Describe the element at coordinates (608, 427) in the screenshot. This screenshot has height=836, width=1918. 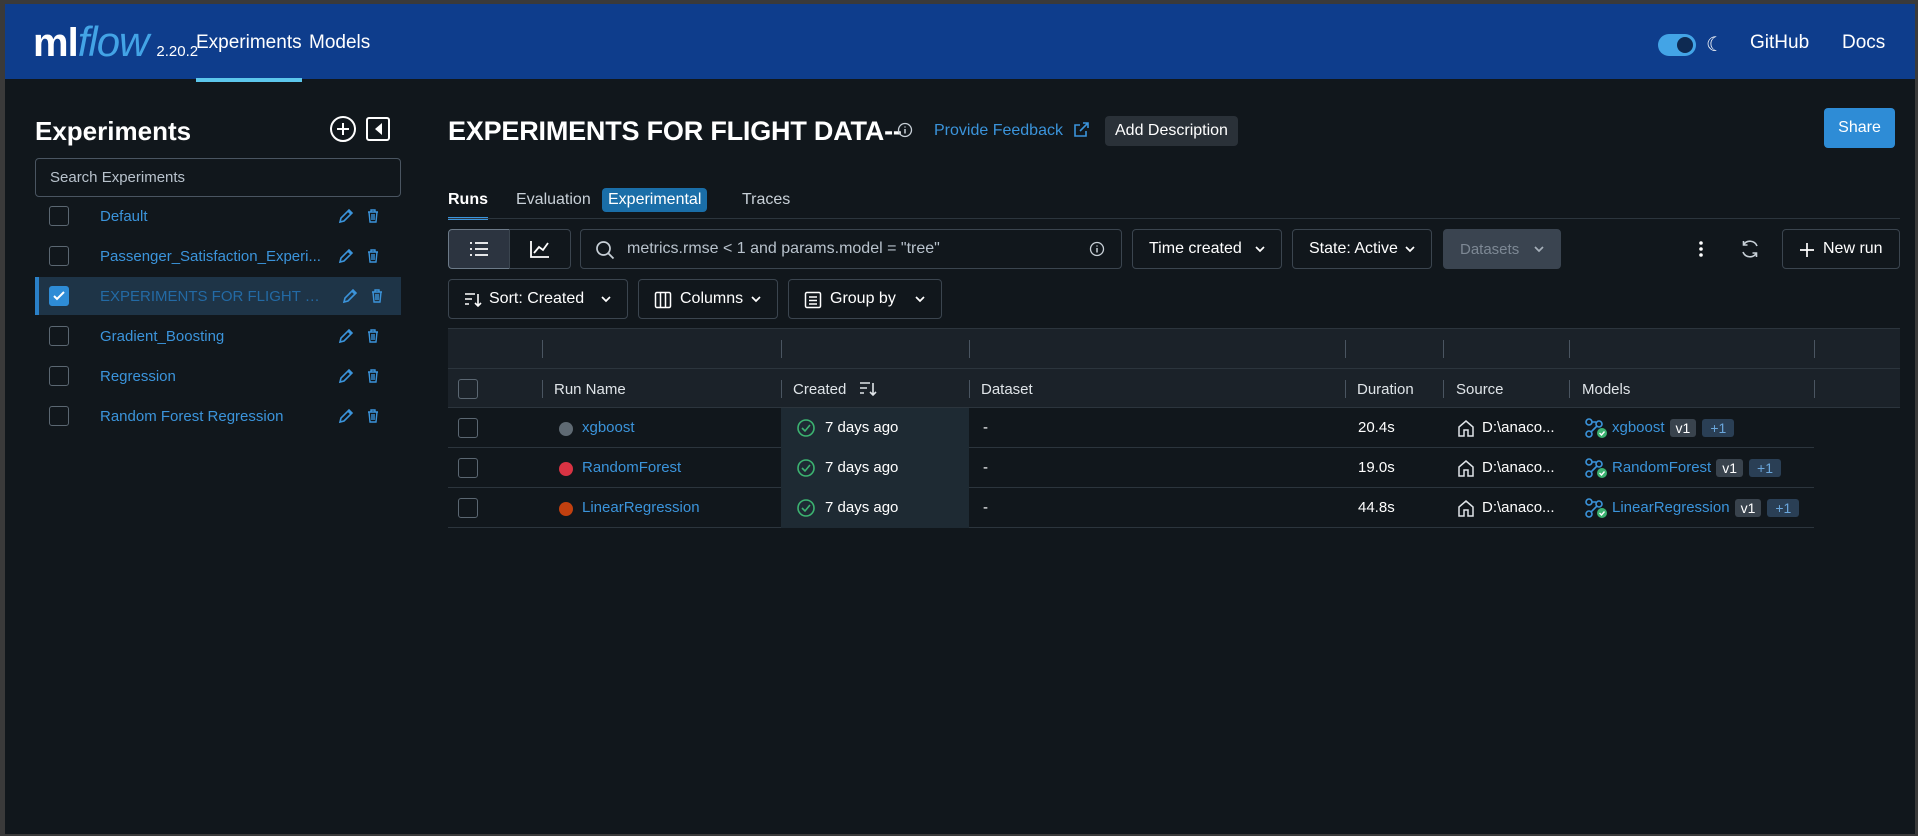
I see `run-name-link: xgboost` at that location.